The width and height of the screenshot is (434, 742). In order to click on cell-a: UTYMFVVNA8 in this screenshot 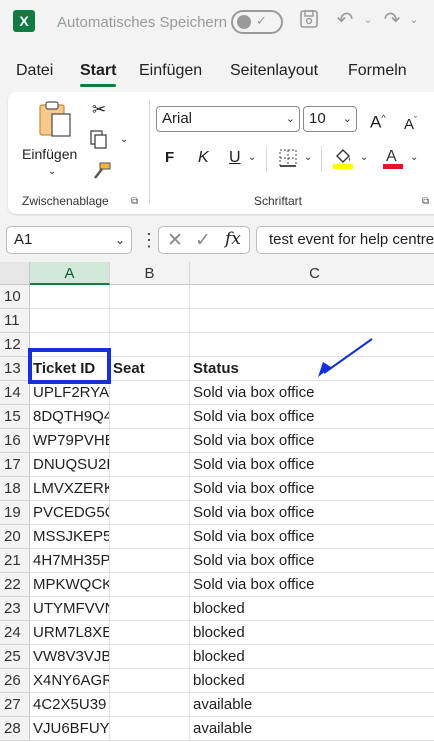, I will do `click(70, 609)`.